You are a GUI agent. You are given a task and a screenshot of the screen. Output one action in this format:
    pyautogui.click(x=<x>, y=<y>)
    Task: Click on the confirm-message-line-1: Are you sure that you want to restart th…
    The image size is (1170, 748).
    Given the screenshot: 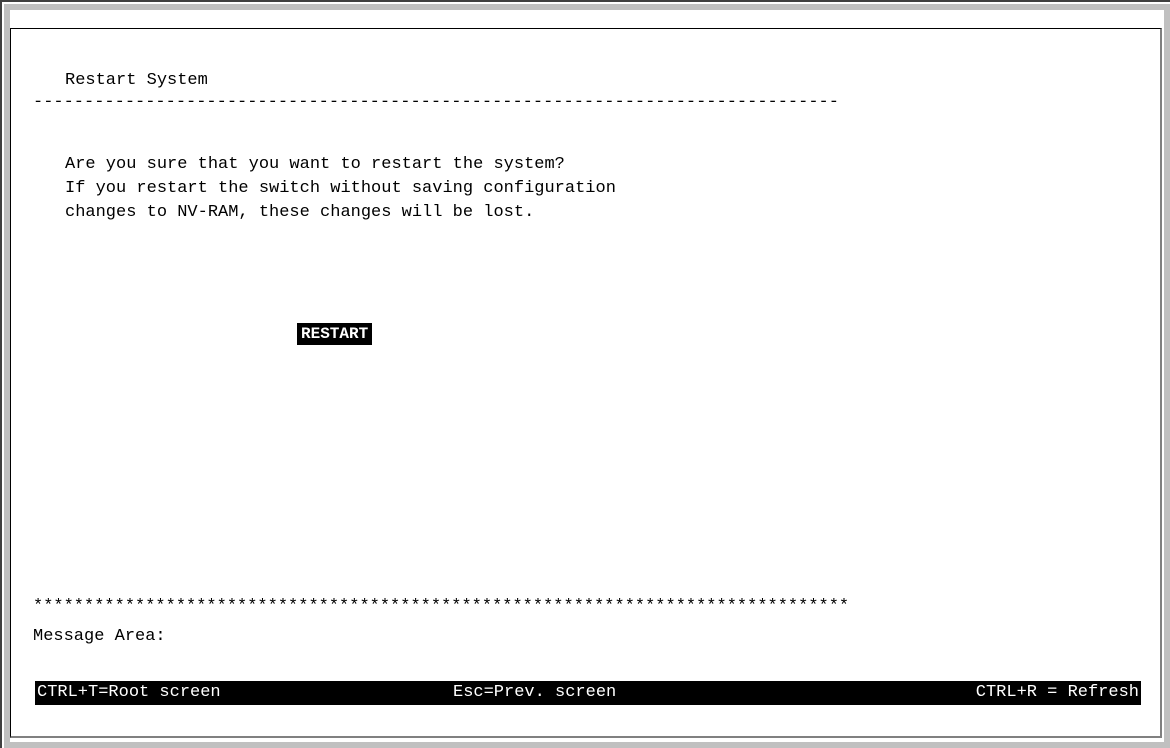 What is the action you would take?
    pyautogui.click(x=315, y=164)
    